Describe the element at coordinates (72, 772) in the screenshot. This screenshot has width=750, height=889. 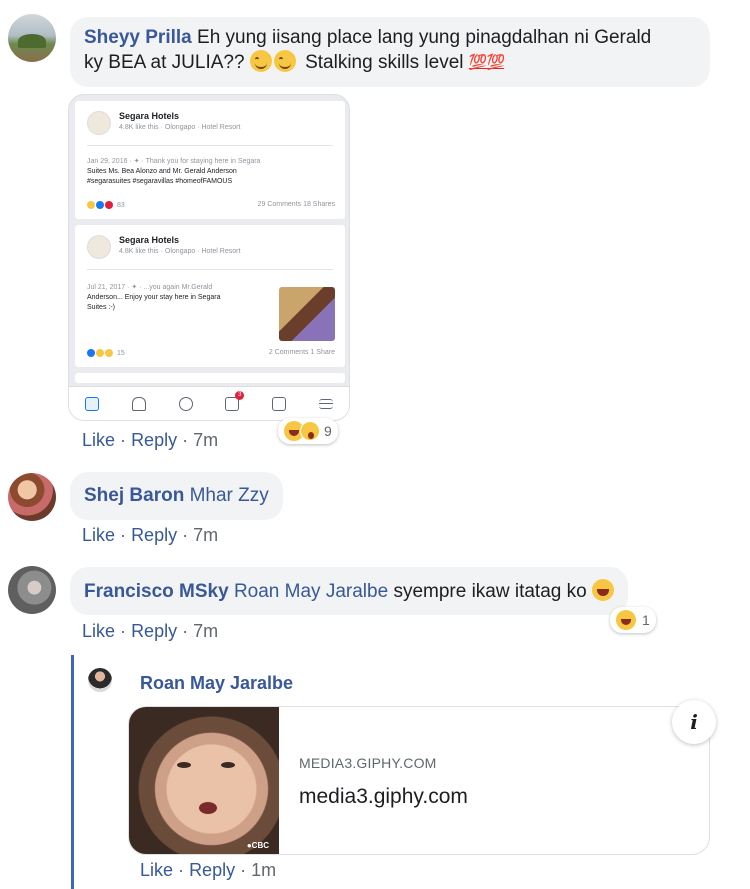
I see `reply-thread-line` at that location.